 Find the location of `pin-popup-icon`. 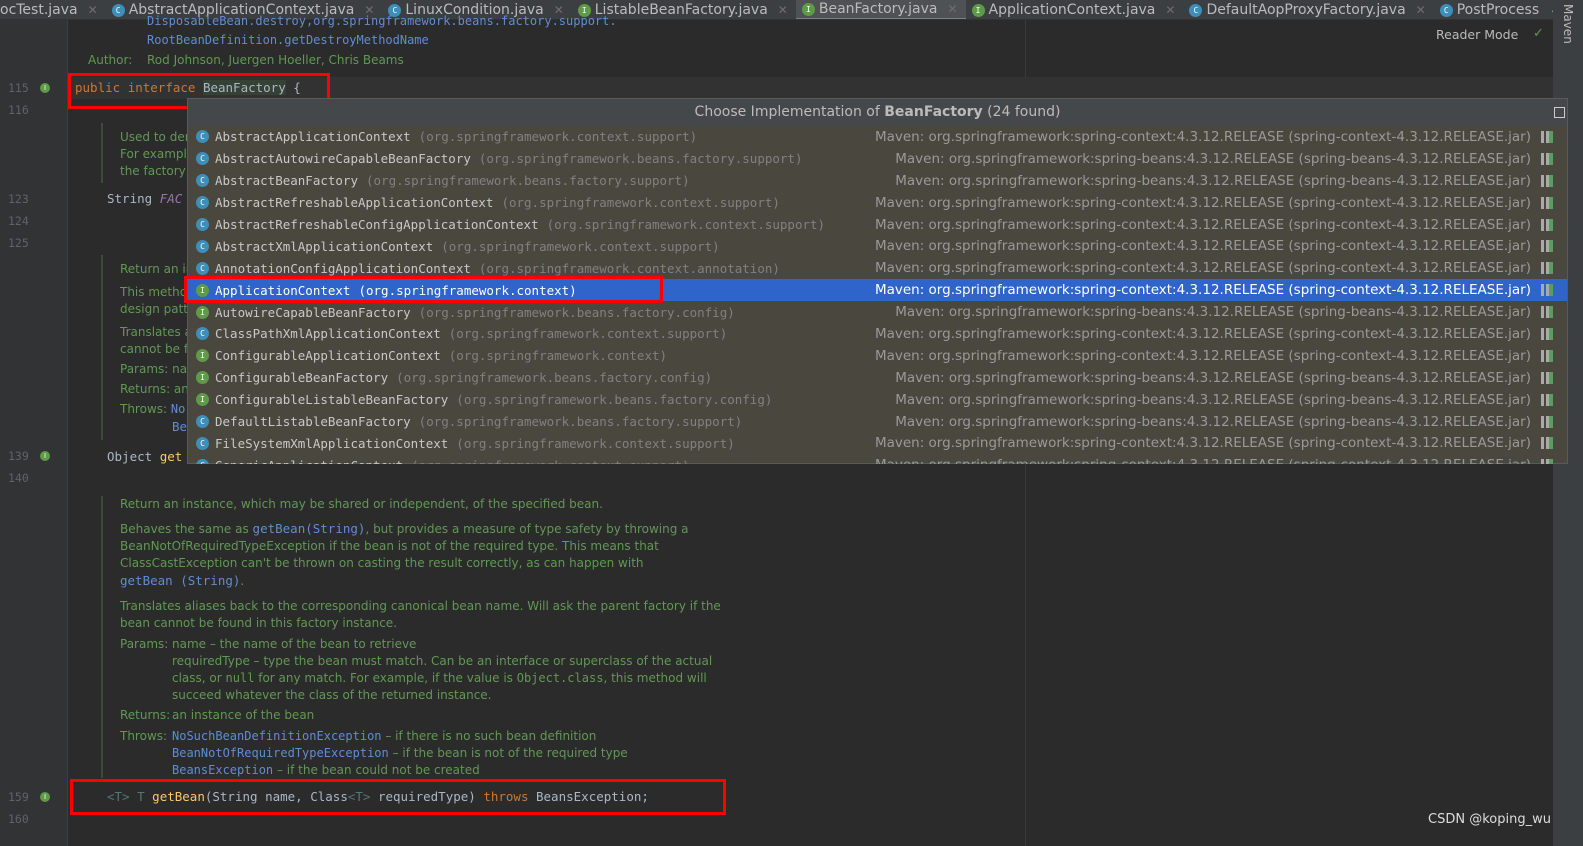

pin-popup-icon is located at coordinates (1559, 112).